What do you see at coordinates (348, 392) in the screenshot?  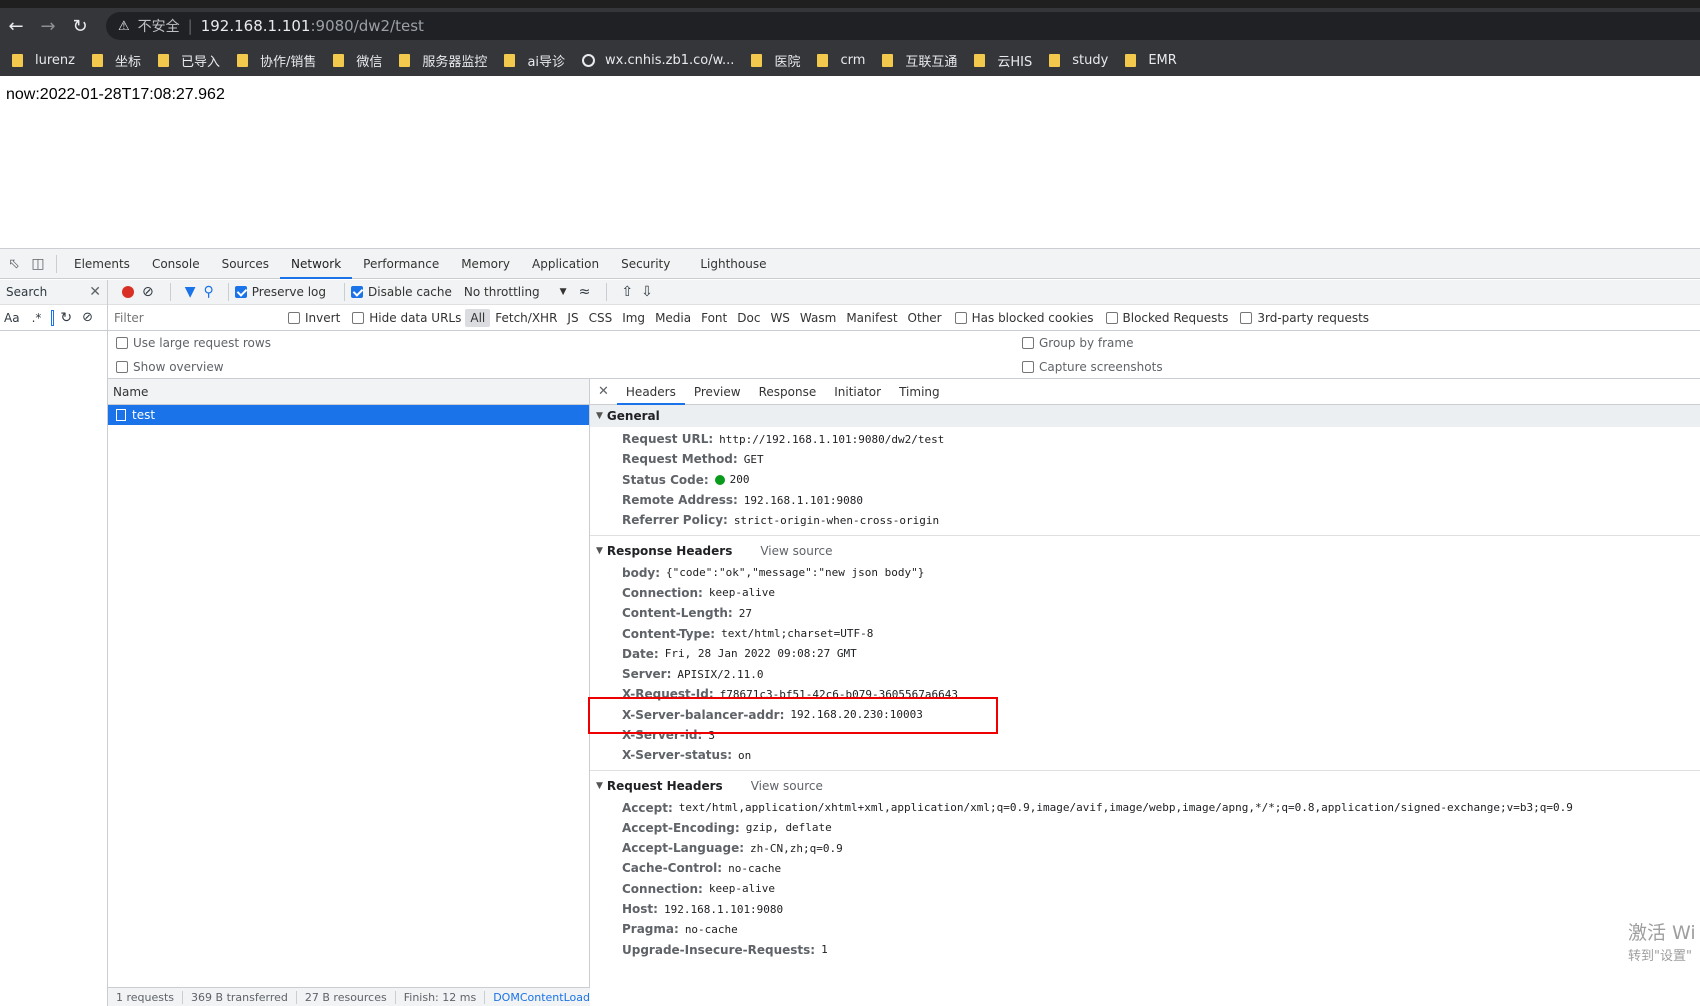 I see `name-column-header: Name` at bounding box center [348, 392].